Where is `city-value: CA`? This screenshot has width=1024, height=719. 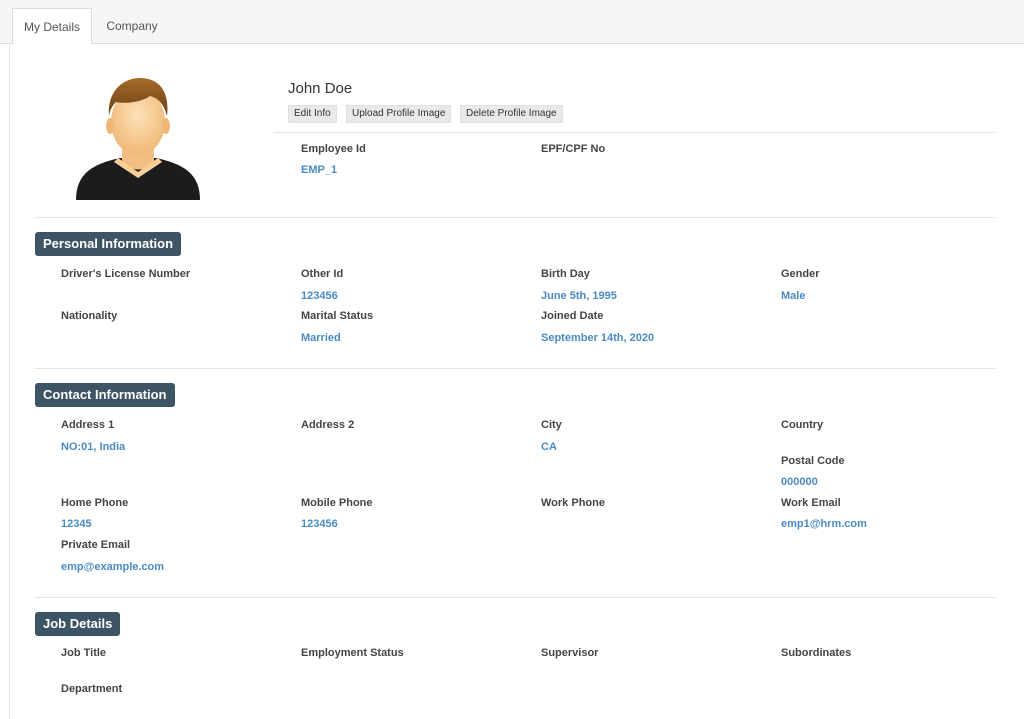 city-value: CA is located at coordinates (549, 447).